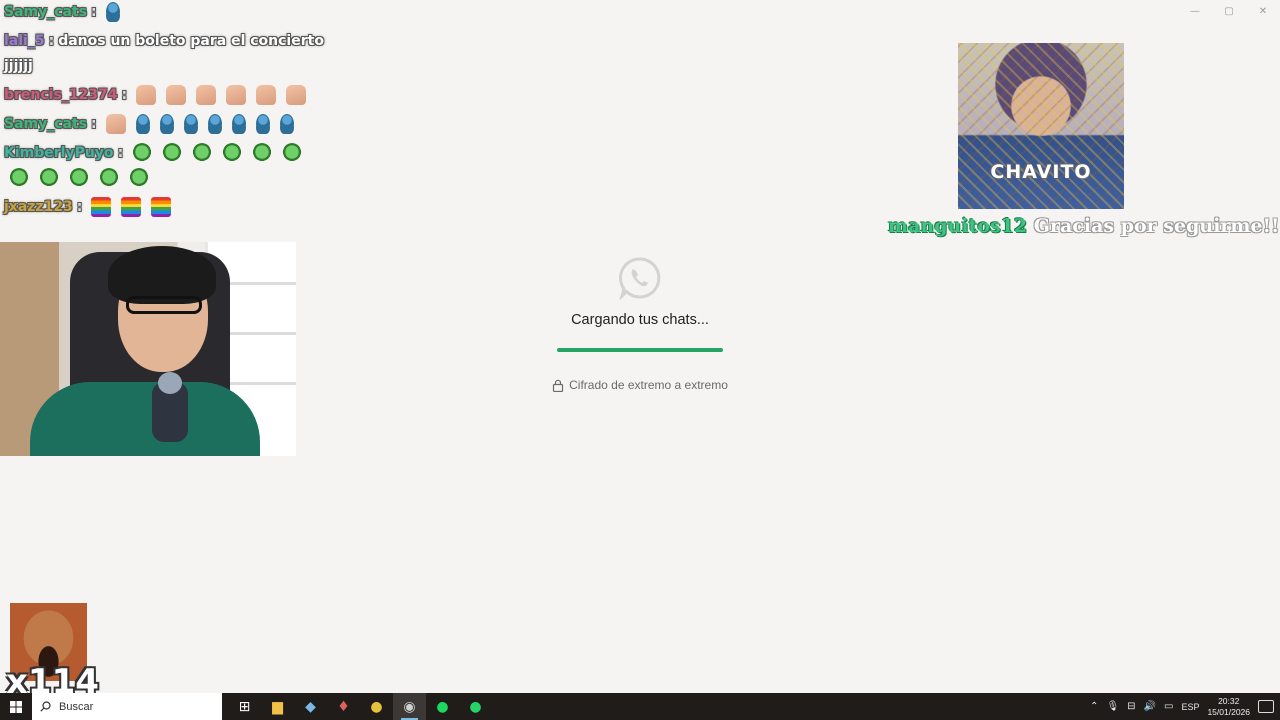 The height and width of the screenshot is (720, 1280). What do you see at coordinates (958, 226) in the screenshot?
I see `alert-username: manguitos12` at bounding box center [958, 226].